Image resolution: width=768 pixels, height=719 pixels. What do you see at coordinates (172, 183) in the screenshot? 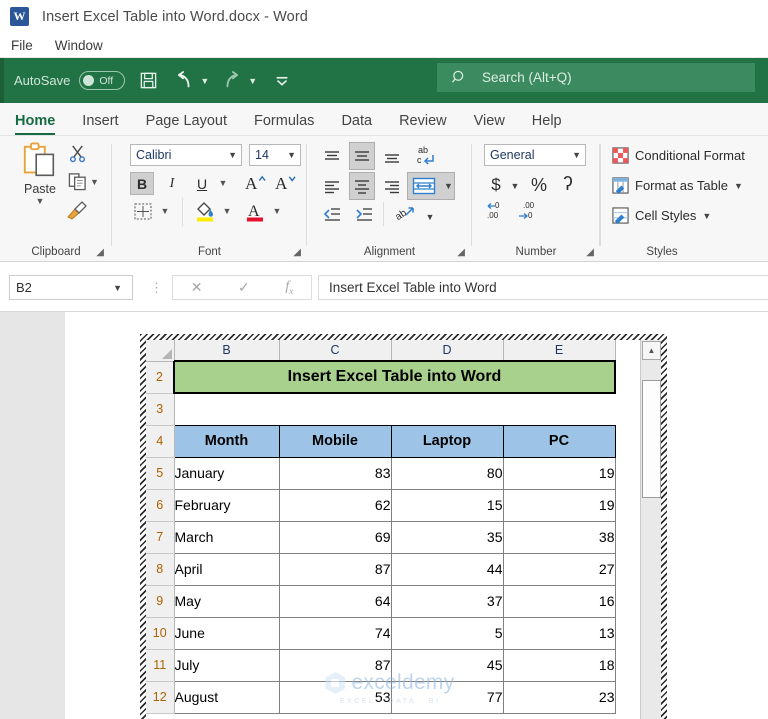
I see `italic-button: I` at bounding box center [172, 183].